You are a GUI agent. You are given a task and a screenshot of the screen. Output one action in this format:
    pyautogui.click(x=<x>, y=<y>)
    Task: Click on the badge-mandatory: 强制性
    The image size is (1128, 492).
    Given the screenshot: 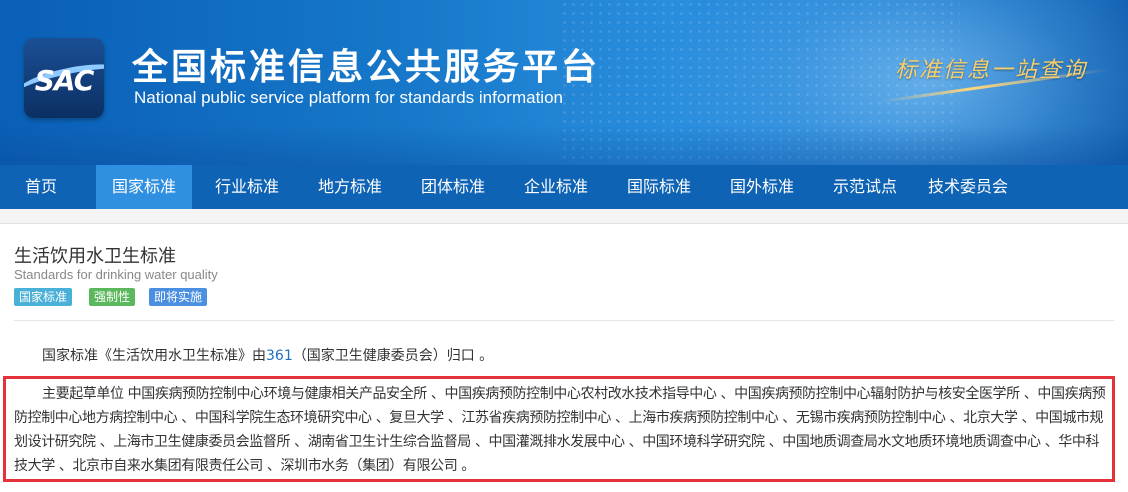 What is the action you would take?
    pyautogui.click(x=112, y=297)
    